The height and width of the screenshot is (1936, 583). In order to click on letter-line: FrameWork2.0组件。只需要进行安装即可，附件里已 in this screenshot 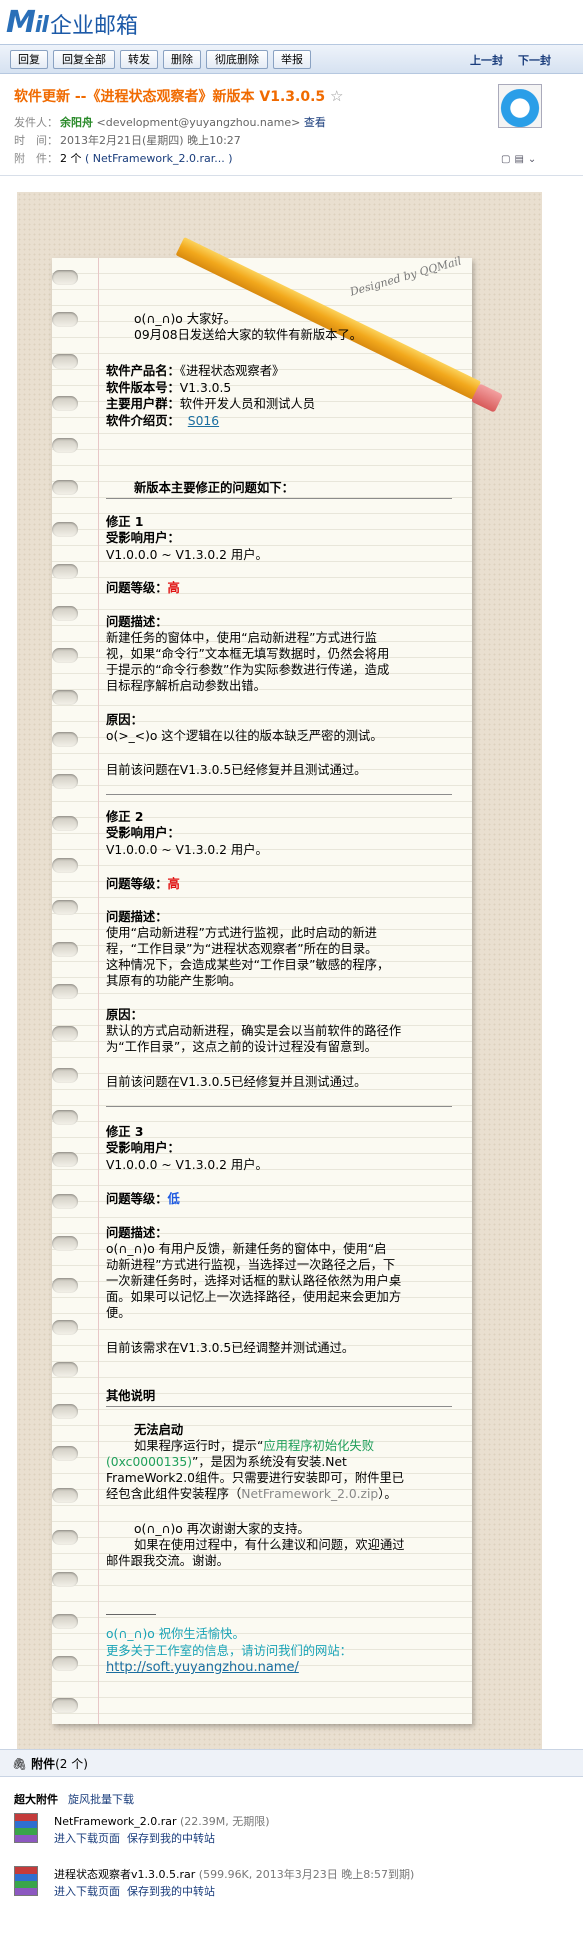, I will do `click(255, 1478)`.